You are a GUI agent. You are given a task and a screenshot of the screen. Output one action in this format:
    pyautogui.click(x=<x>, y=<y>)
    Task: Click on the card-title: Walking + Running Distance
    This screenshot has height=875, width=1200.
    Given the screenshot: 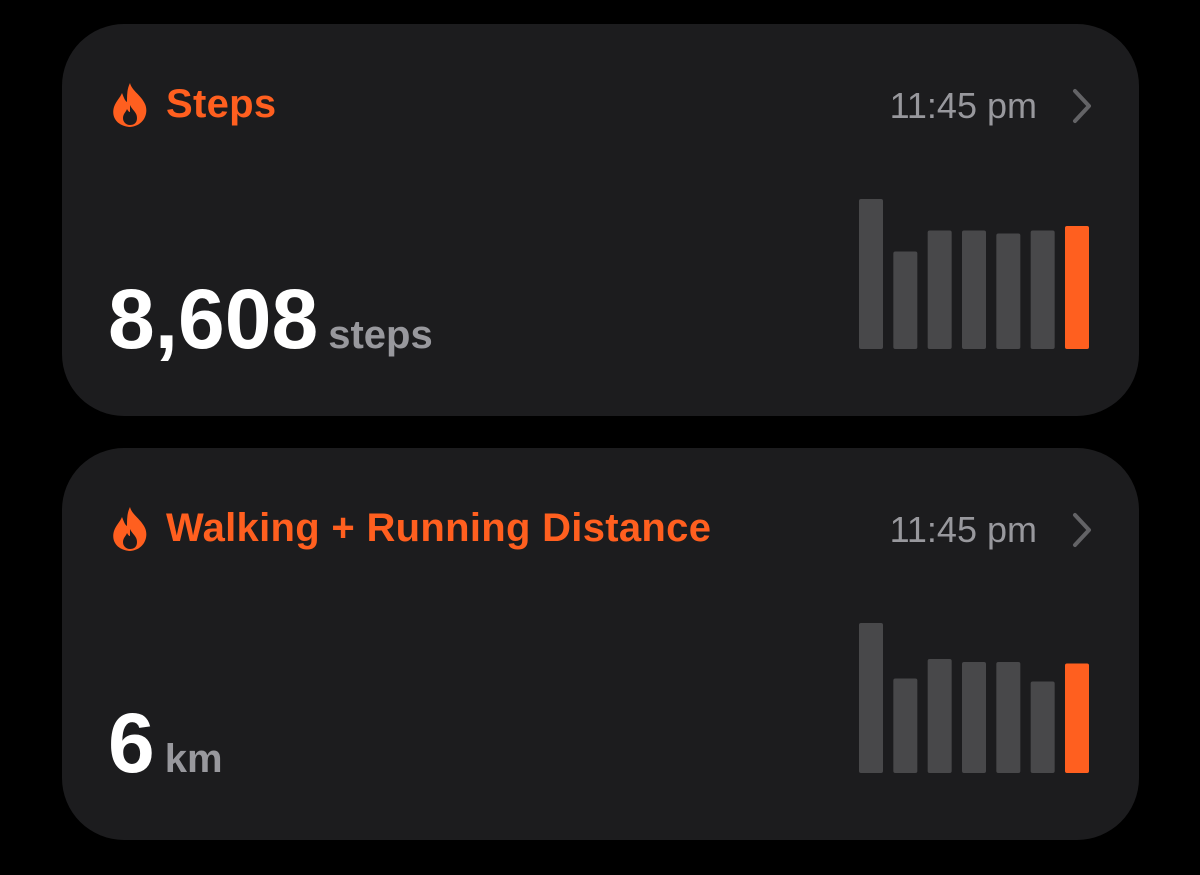 What is the action you would take?
    pyautogui.click(x=439, y=528)
    